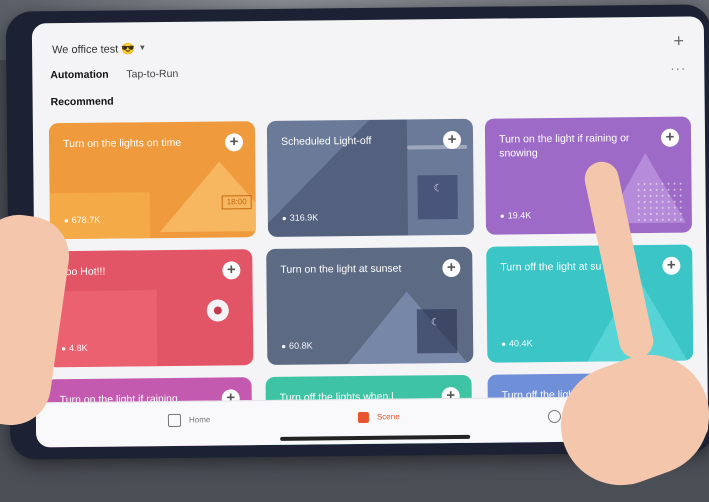 Image resolution: width=709 pixels, height=502 pixels. What do you see at coordinates (102, 329) in the screenshot?
I see `decor-block` at bounding box center [102, 329].